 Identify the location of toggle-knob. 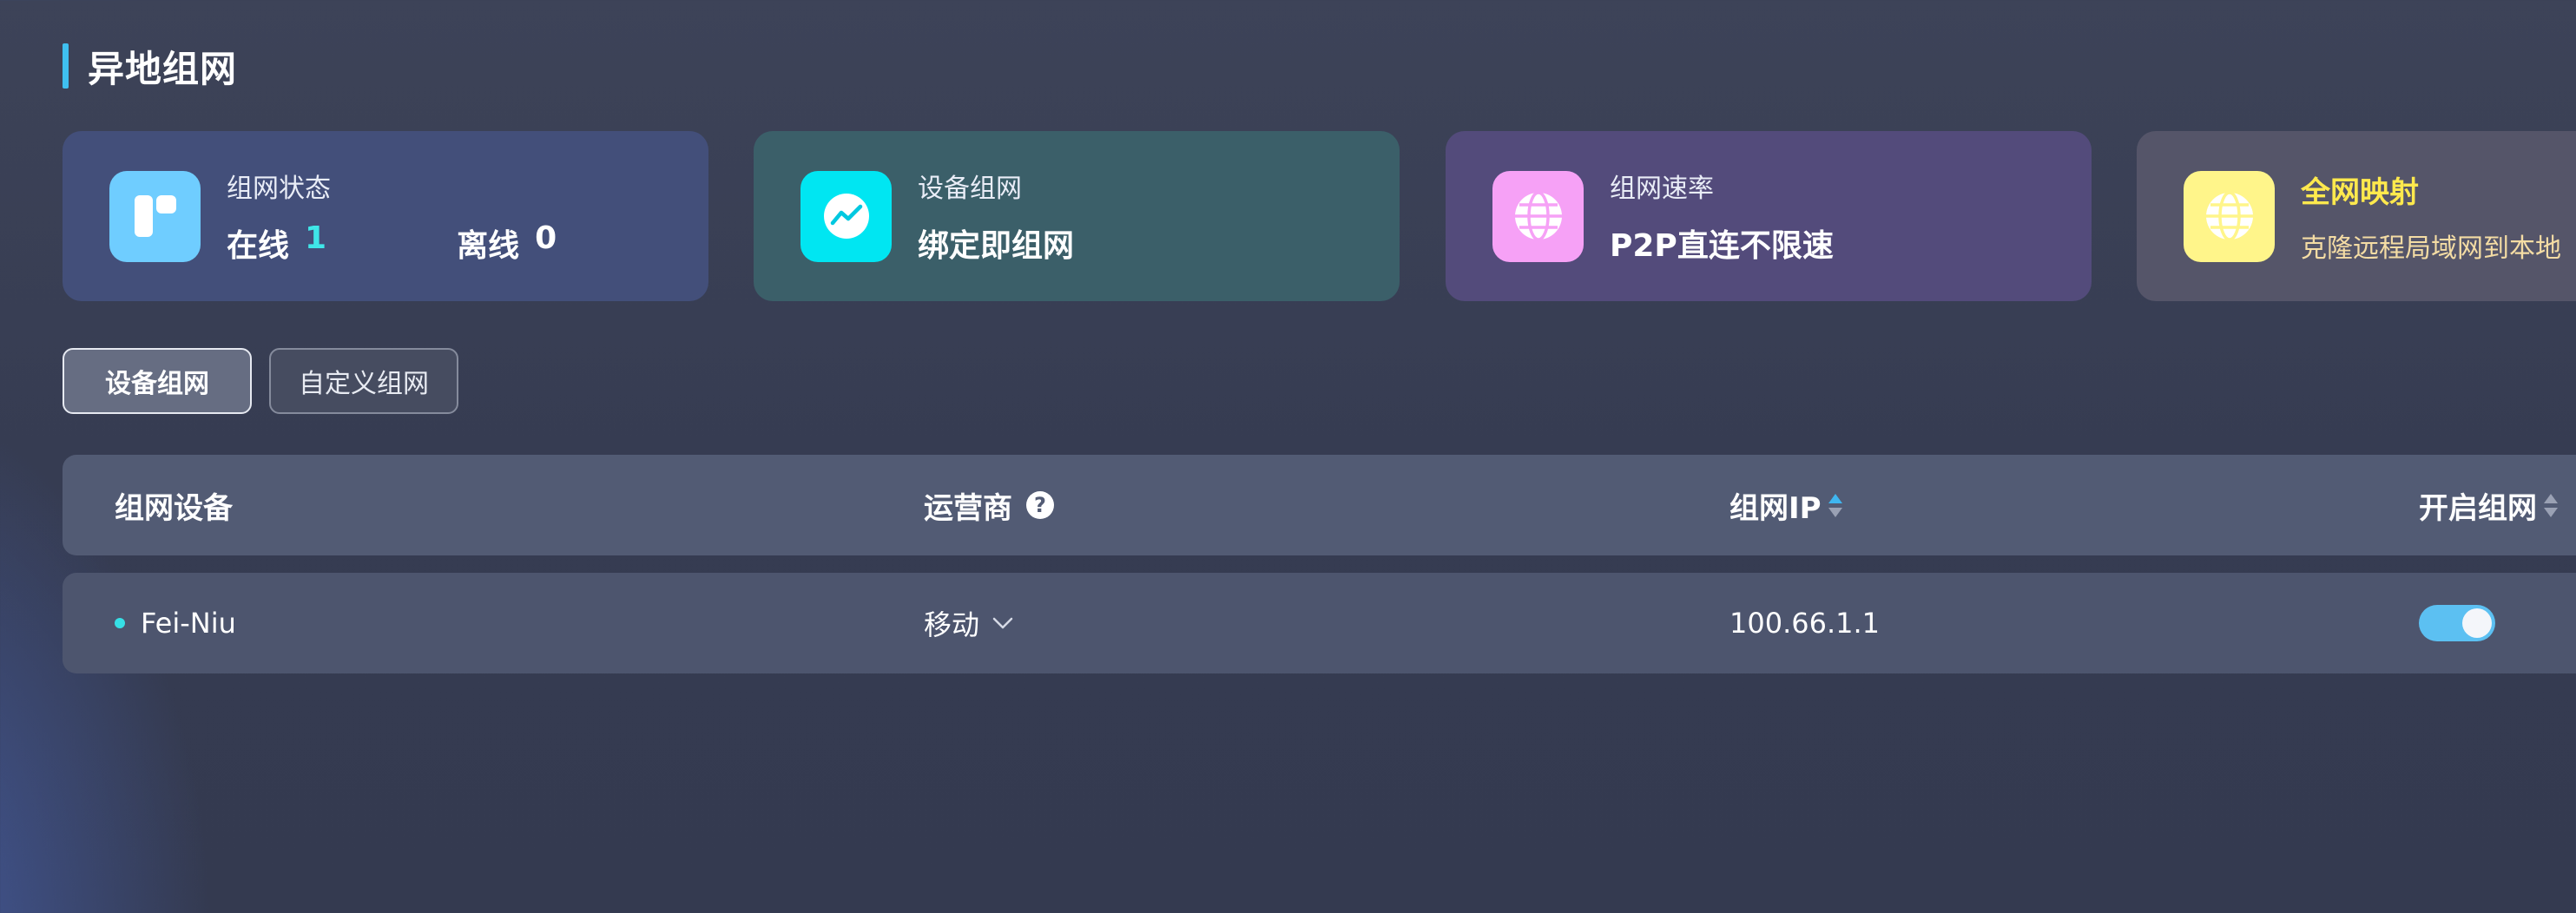
(2477, 623).